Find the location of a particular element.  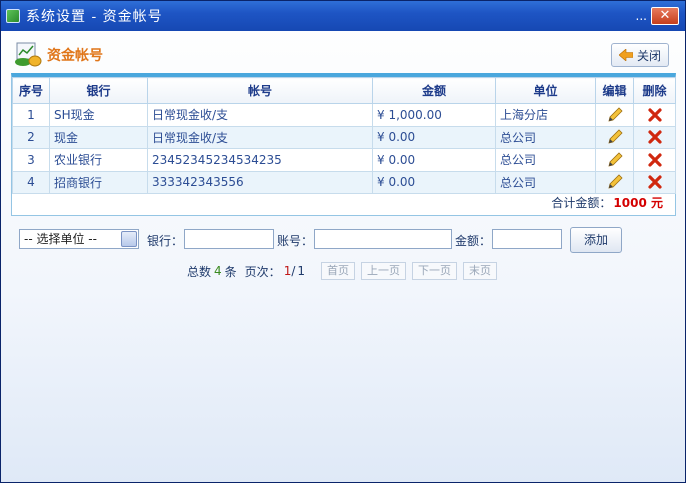

table-row: 3 农业银行 23452345234534235 ¥ 0.00 总公司 is located at coordinates (344, 160).